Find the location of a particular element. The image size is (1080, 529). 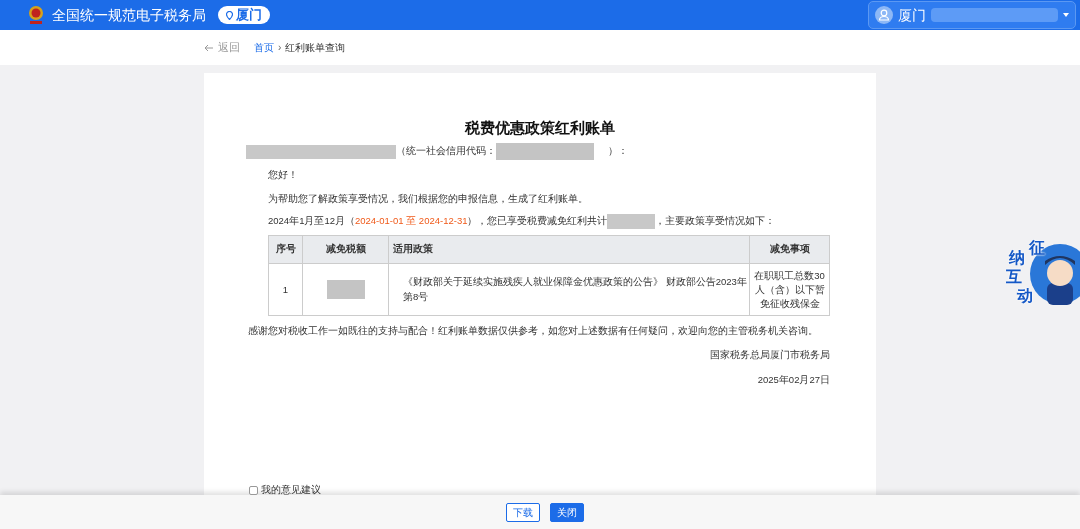

caret-icon is located at coordinates (1066, 15).